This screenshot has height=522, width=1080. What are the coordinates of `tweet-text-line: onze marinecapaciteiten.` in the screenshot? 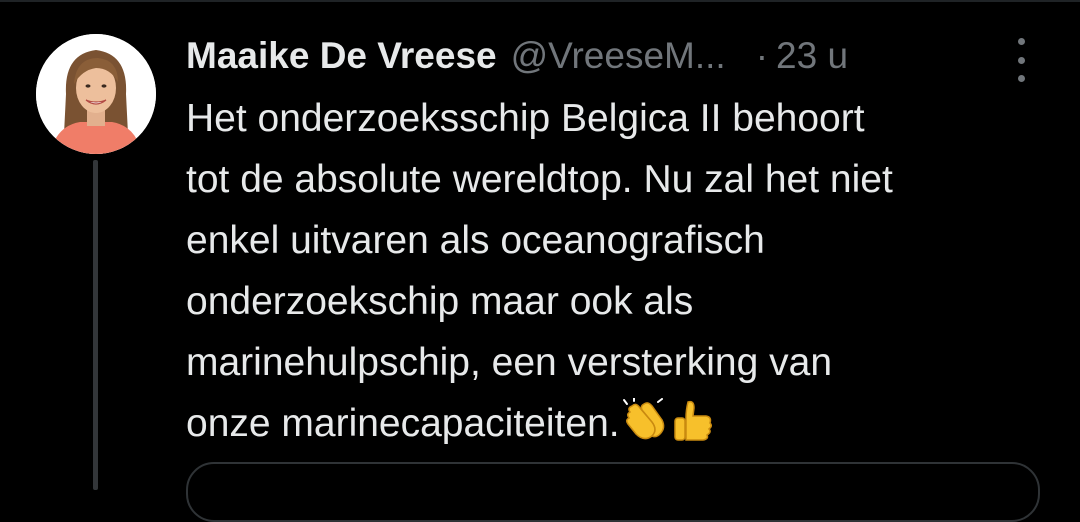 It's located at (403, 423).